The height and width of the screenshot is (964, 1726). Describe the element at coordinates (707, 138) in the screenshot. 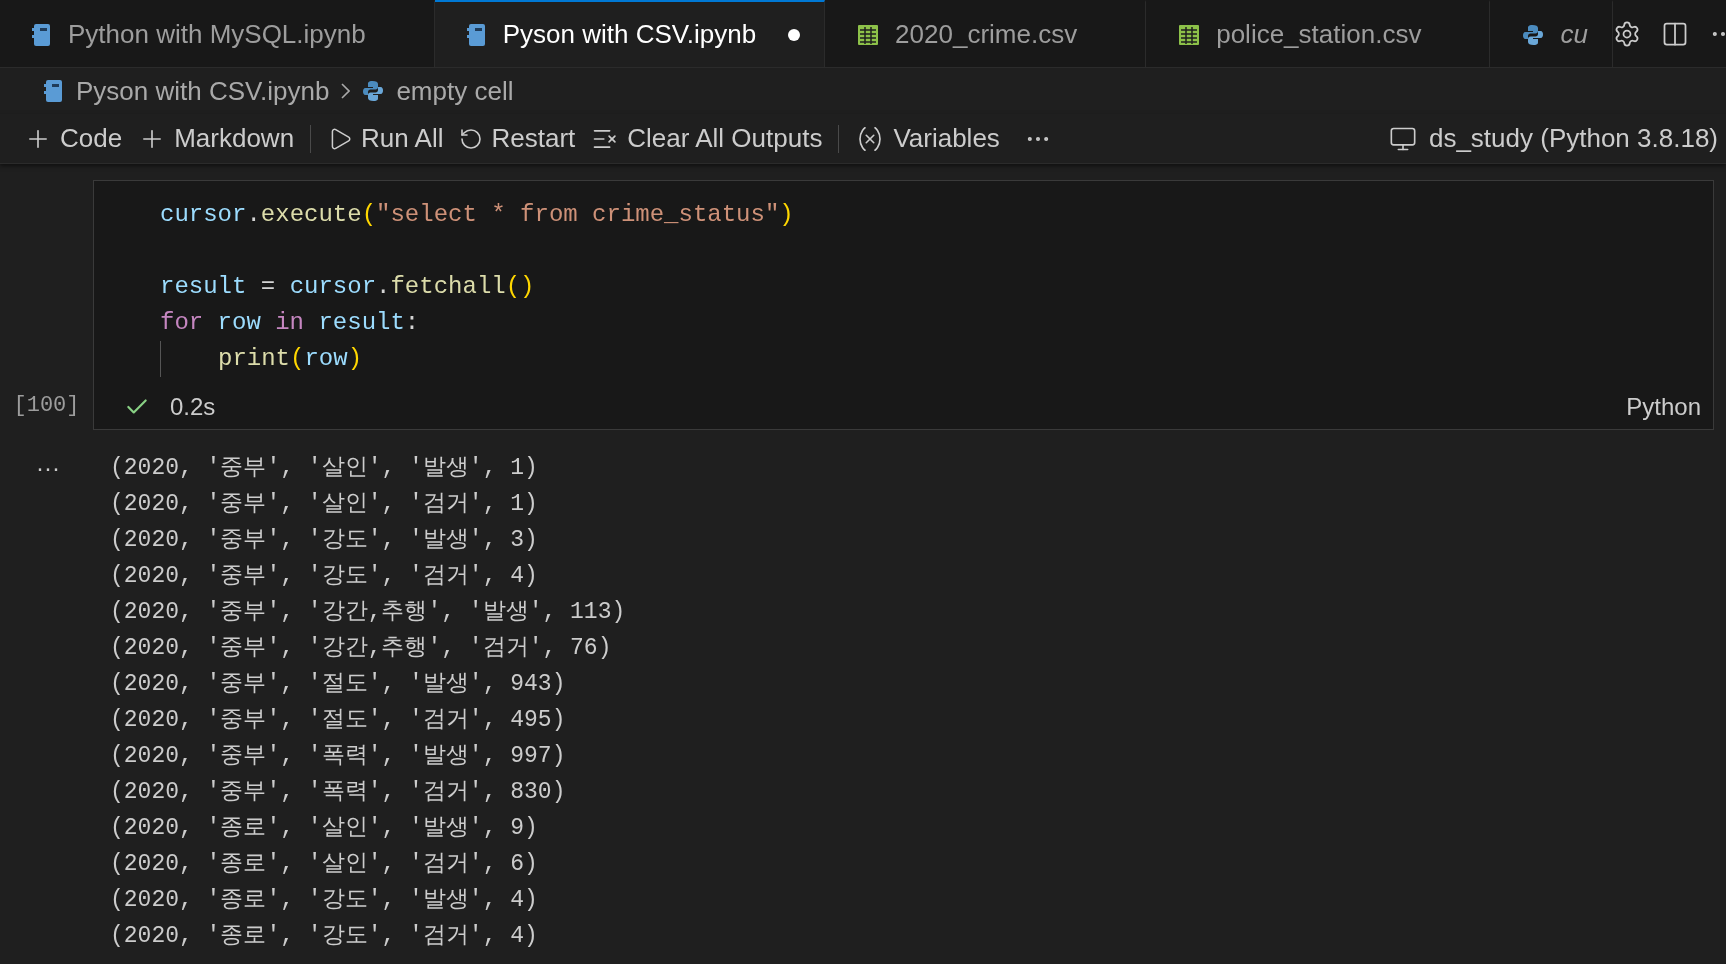

I see `toolbar-button: Clear All Outputs` at that location.